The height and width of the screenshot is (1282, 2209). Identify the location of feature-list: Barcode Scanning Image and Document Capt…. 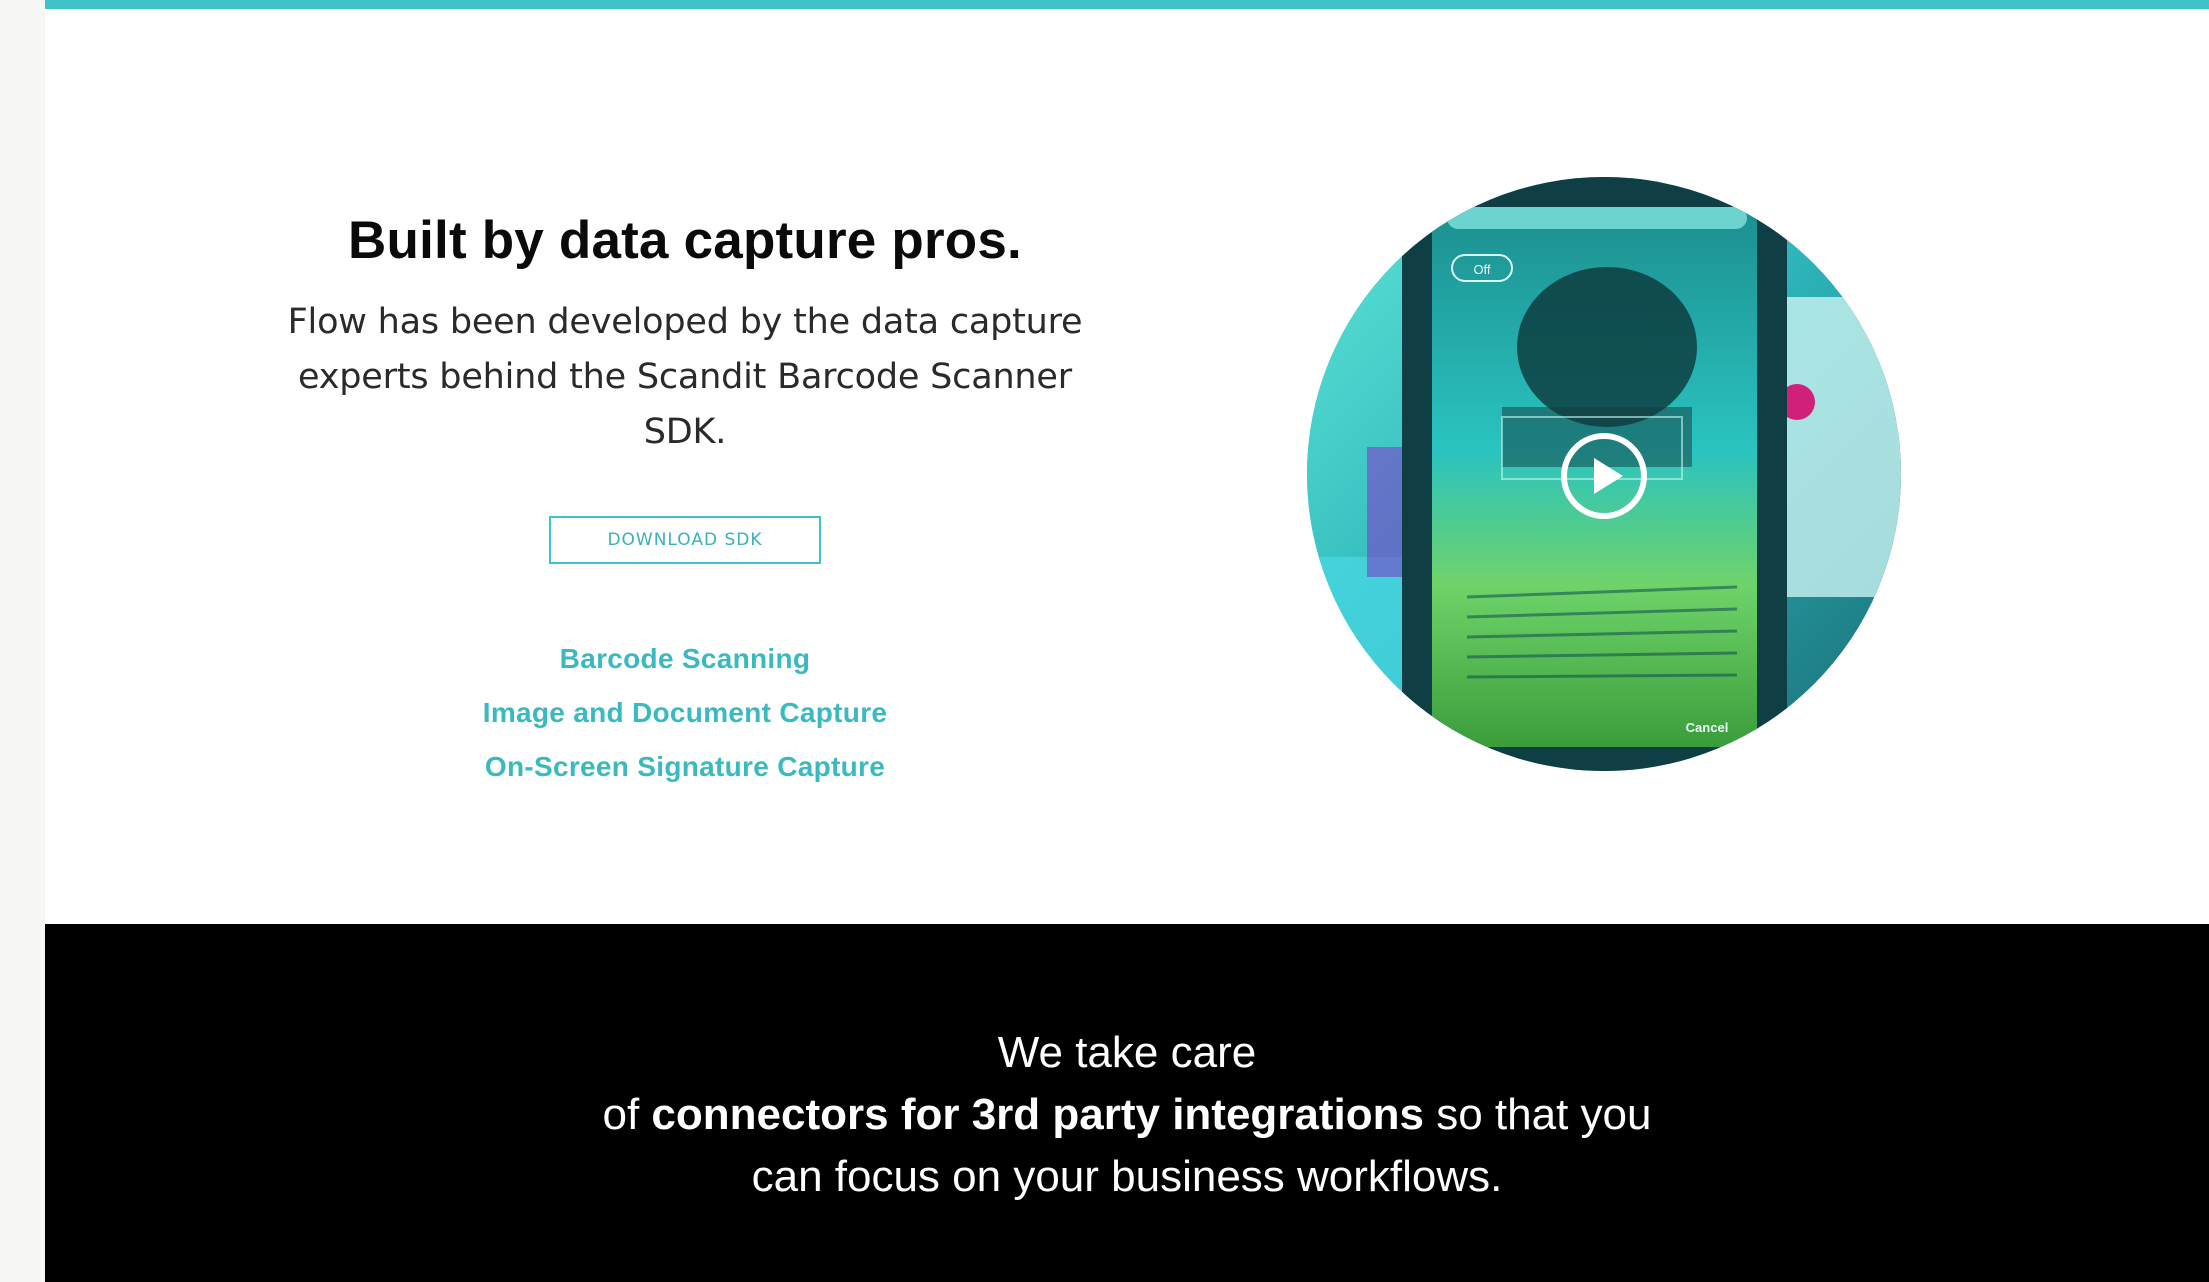
(685, 713).